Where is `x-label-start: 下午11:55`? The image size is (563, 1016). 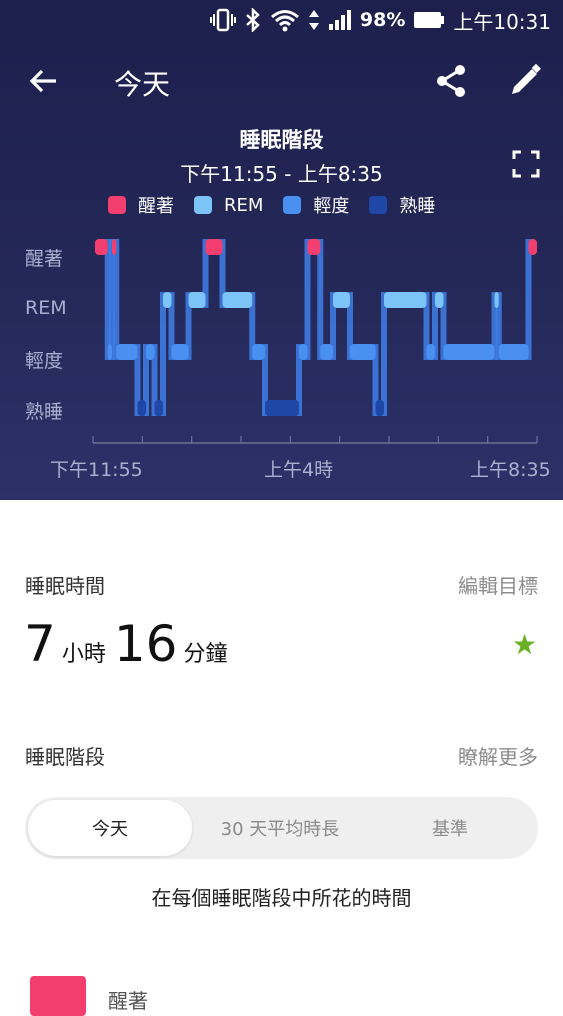
x-label-start: 下午11:55 is located at coordinates (96, 470).